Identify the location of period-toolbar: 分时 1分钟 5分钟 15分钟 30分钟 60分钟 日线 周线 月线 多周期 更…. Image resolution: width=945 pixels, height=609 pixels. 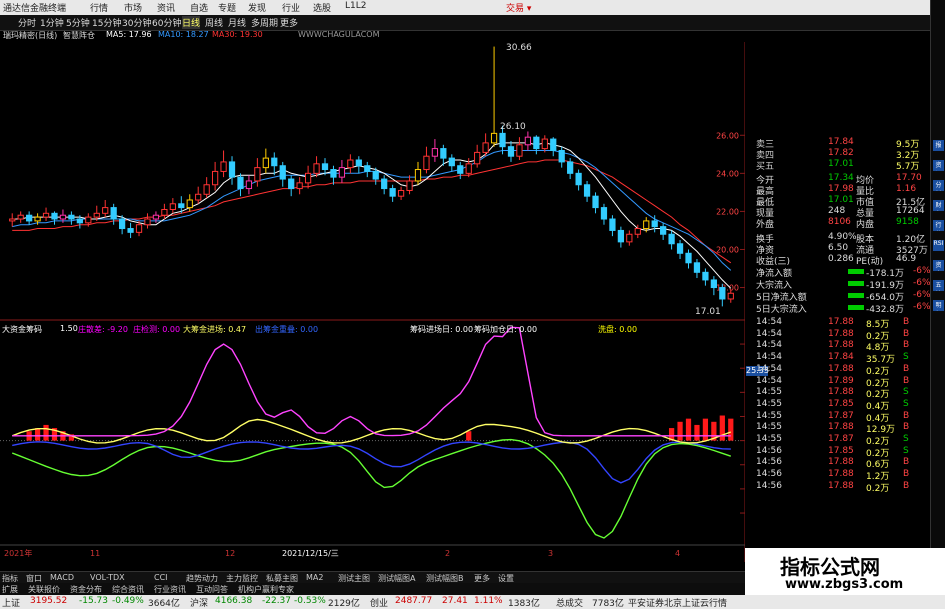
(472, 23).